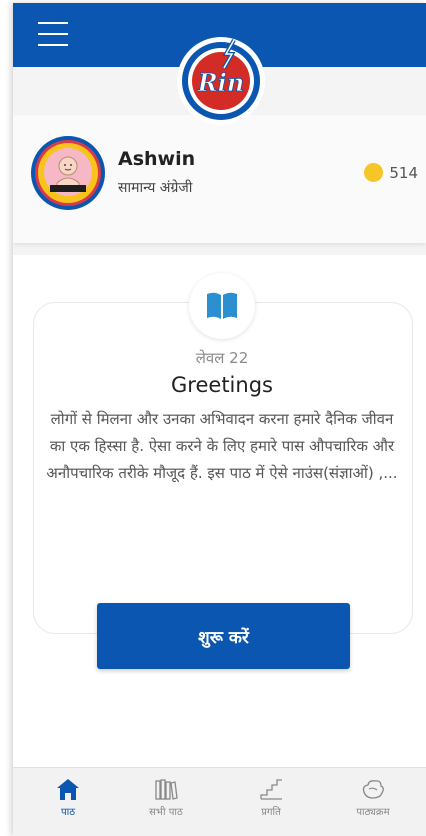 This screenshot has width=426, height=836. I want to click on lesson-title: Greetings, so click(222, 385).